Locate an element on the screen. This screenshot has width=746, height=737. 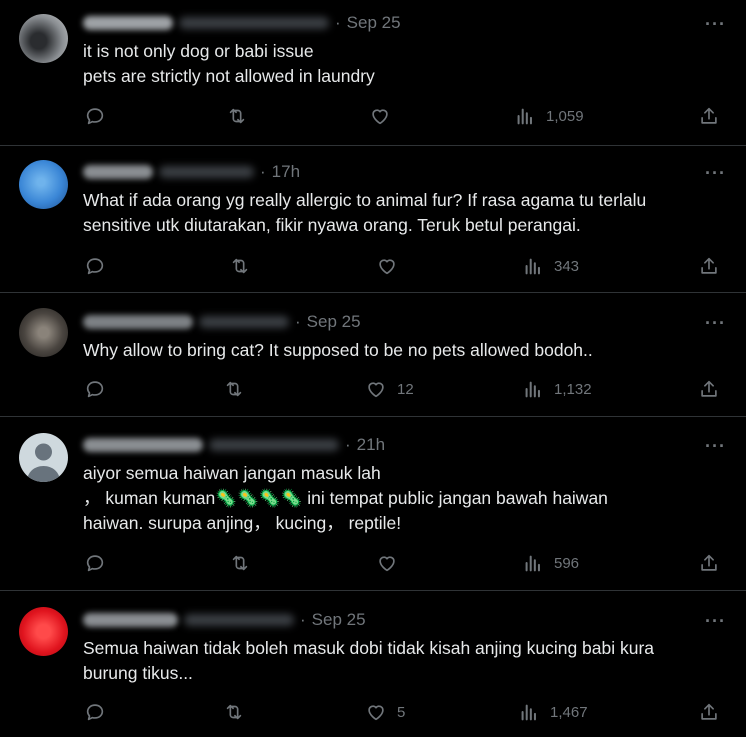
like-button: 5 is located at coordinates (385, 712).